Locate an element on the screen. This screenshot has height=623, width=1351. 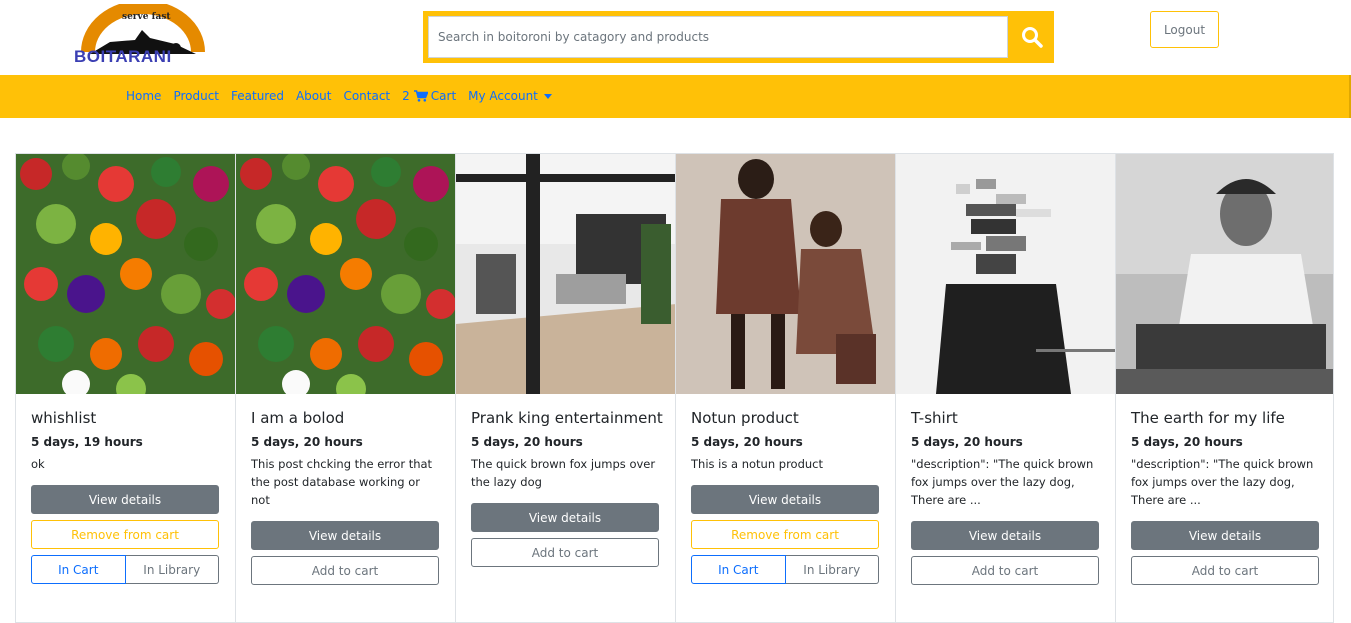
fashion-models-photo is located at coordinates (785, 274).